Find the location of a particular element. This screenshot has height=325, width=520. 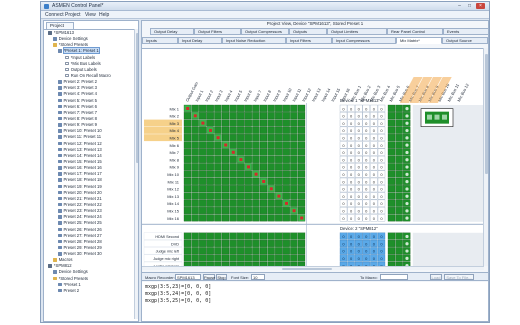

minimize-button: – is located at coordinates (459, 6).